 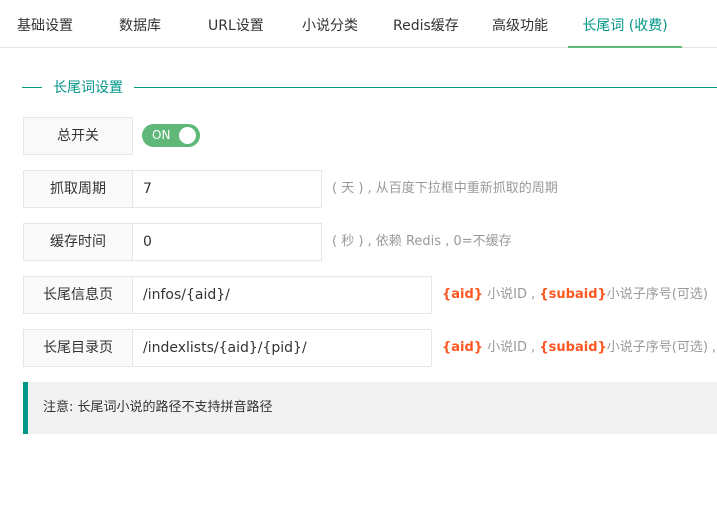 I want to click on switch-knob, so click(x=187, y=135).